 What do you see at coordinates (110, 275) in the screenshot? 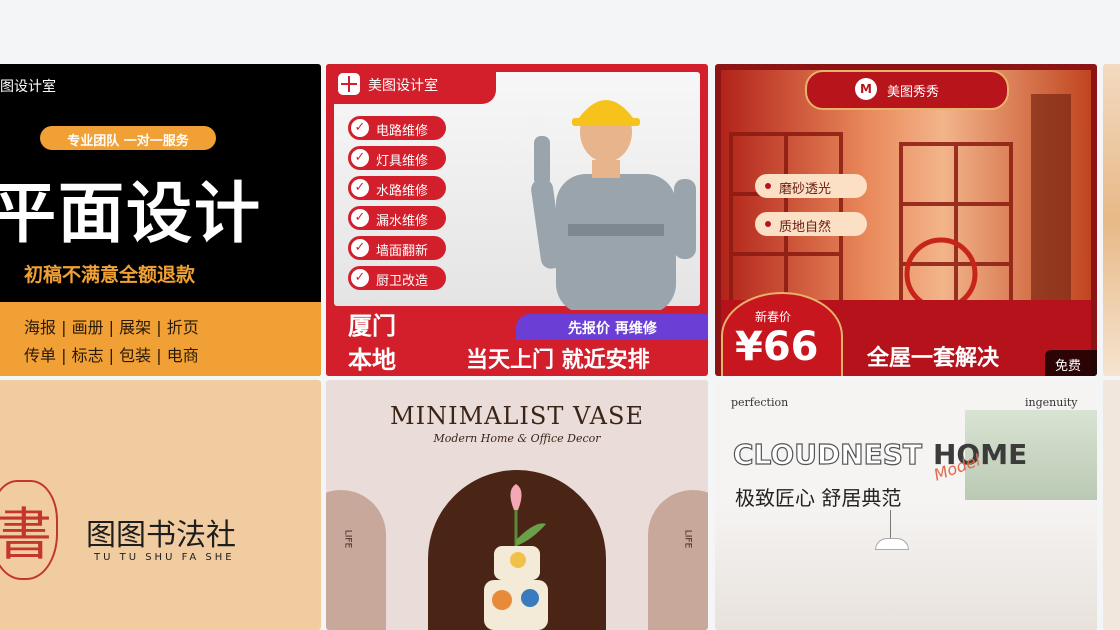
I see `card-subtitle: 初稿不满意全额退款` at bounding box center [110, 275].